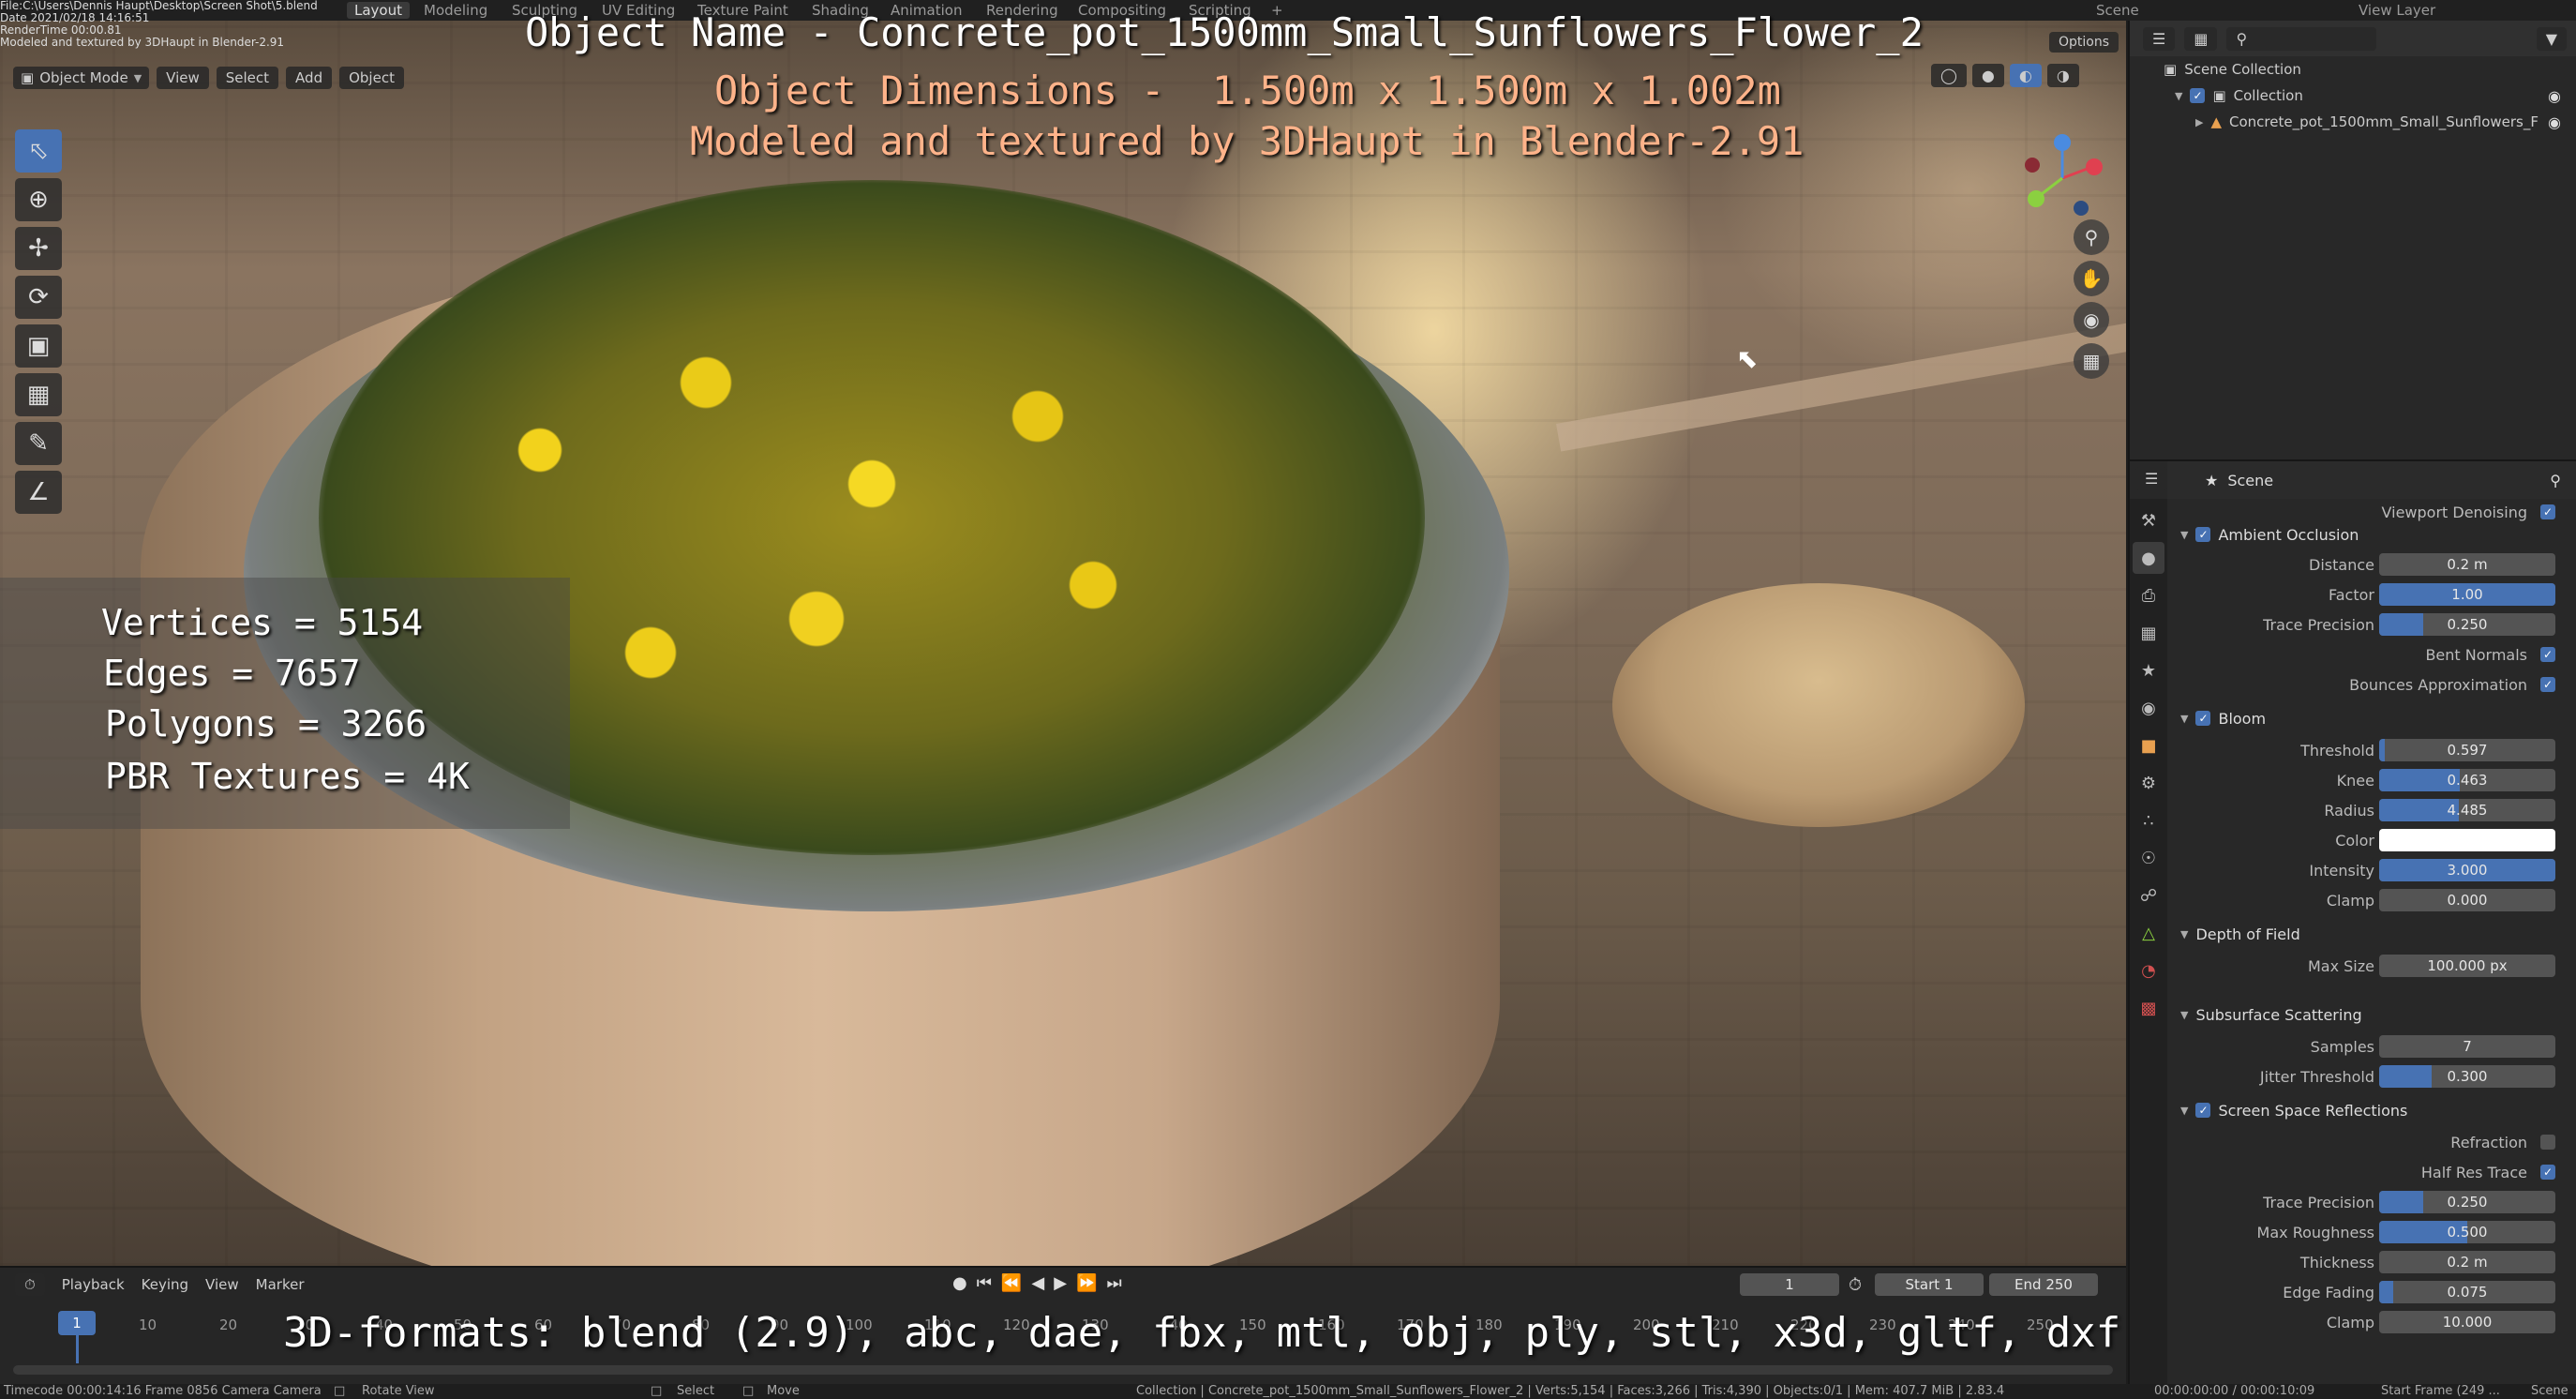 The image size is (2576, 1399). What do you see at coordinates (2467, 1262) in the screenshot?
I see `ssr-thickness-field: 0.2 m` at bounding box center [2467, 1262].